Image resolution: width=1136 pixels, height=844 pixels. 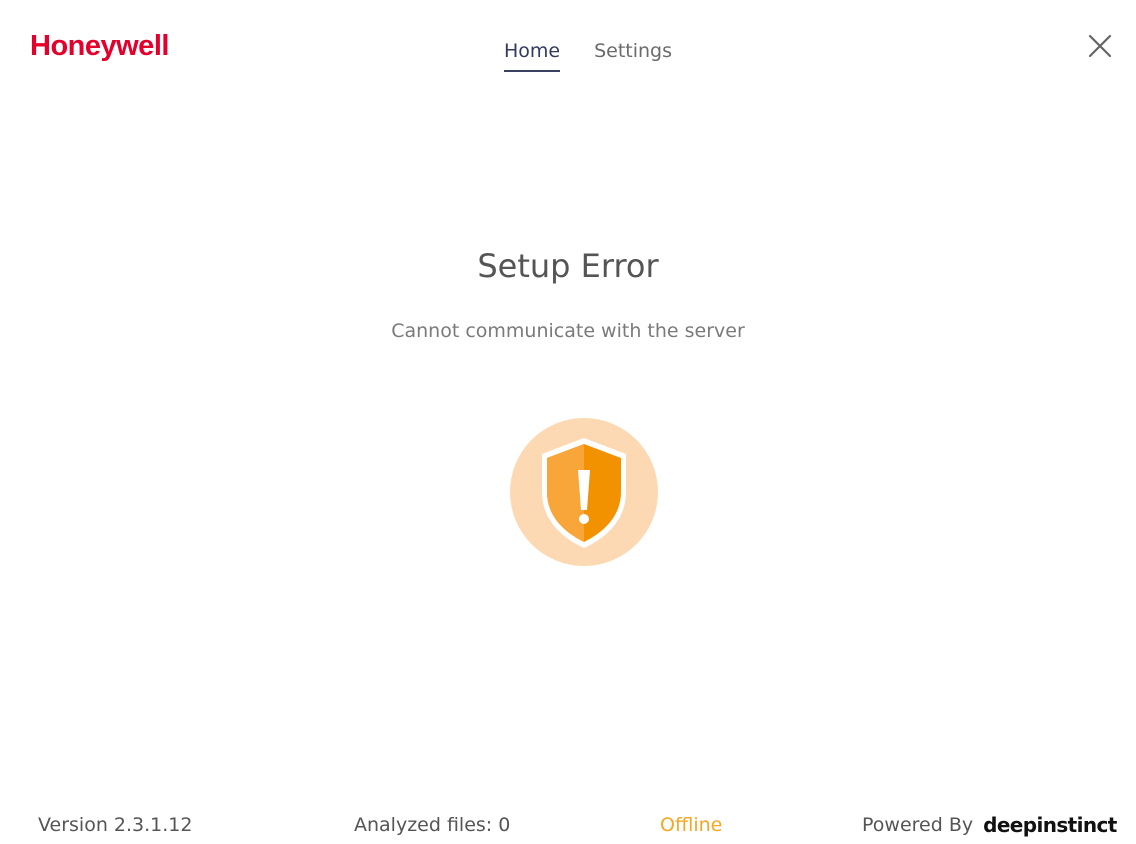 What do you see at coordinates (115, 825) in the screenshot?
I see `version-label: Version 2.3.1.12` at bounding box center [115, 825].